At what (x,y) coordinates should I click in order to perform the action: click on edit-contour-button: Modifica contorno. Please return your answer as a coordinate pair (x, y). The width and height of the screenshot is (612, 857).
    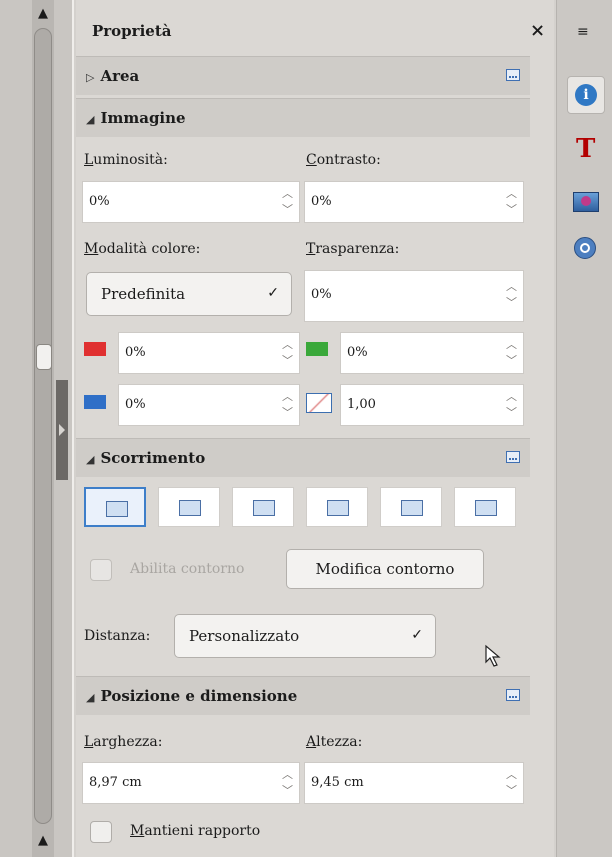
    Looking at the image, I should click on (385, 569).